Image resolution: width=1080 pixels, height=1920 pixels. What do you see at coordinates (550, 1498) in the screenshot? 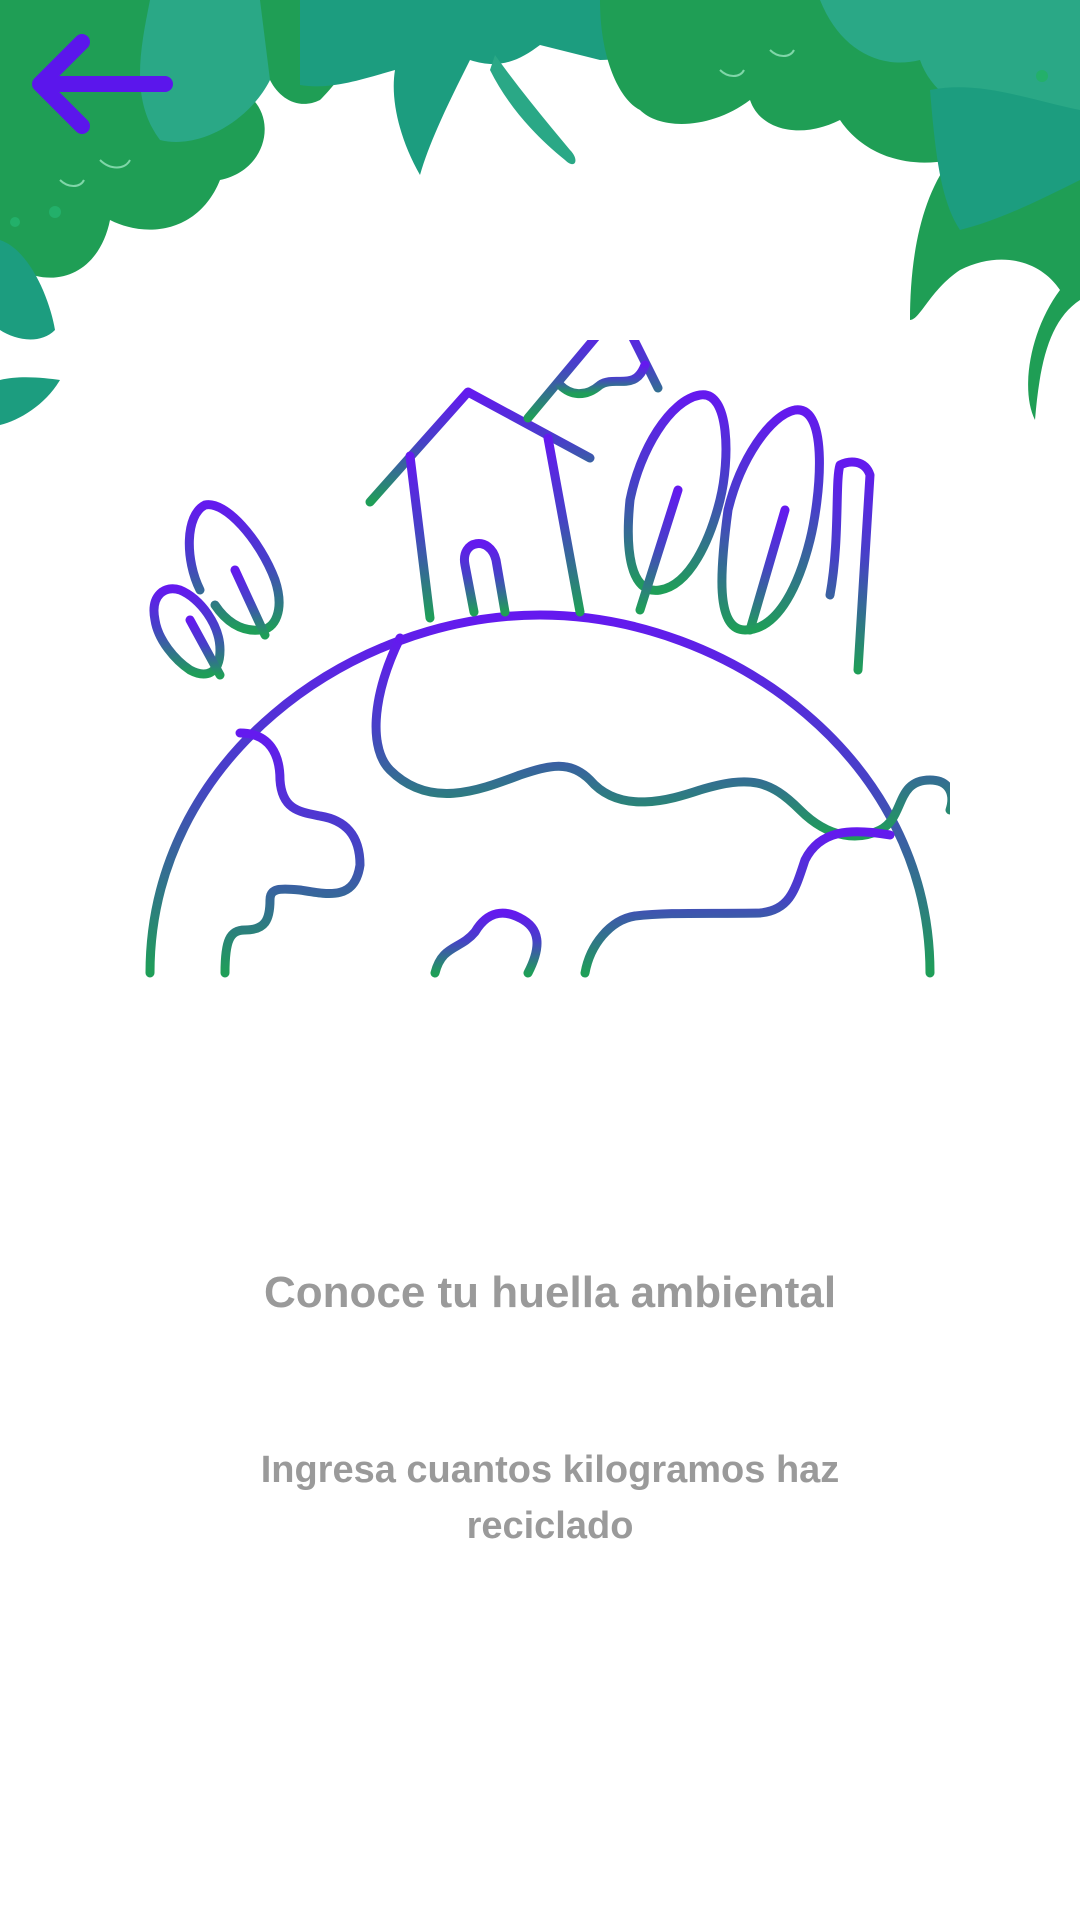
I see `page-subtitle: Ingresa cuantos kilogramos haz reciclado` at bounding box center [550, 1498].